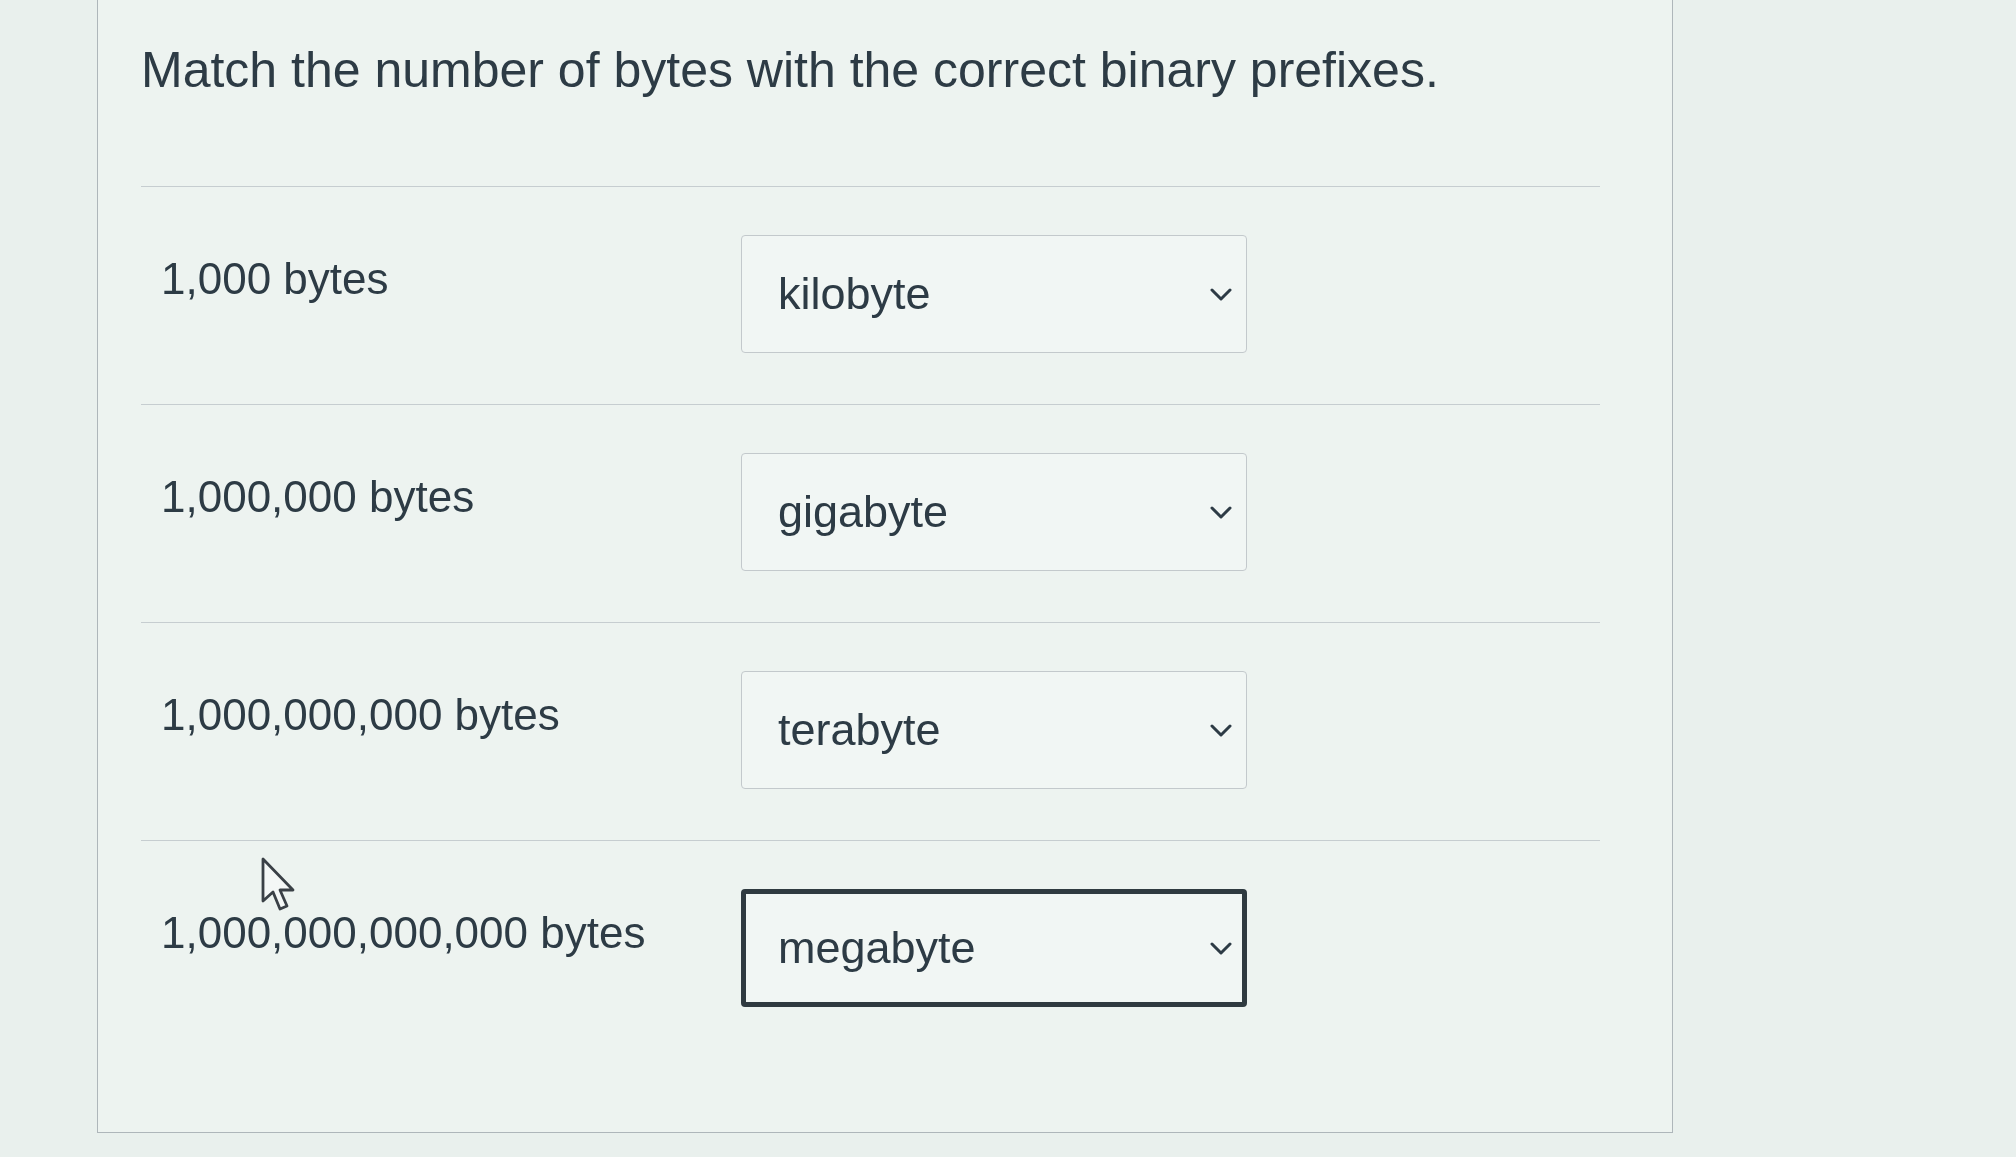 Image resolution: width=2016 pixels, height=1157 pixels. I want to click on question-text: Match the number of bytes with the correct binary prefixes., so click(790, 70).